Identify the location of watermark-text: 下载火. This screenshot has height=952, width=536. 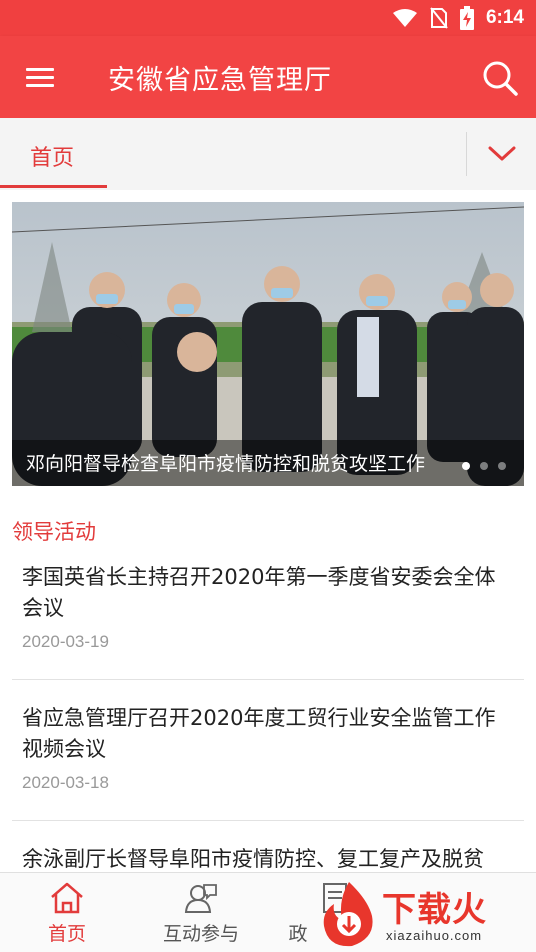
(434, 910).